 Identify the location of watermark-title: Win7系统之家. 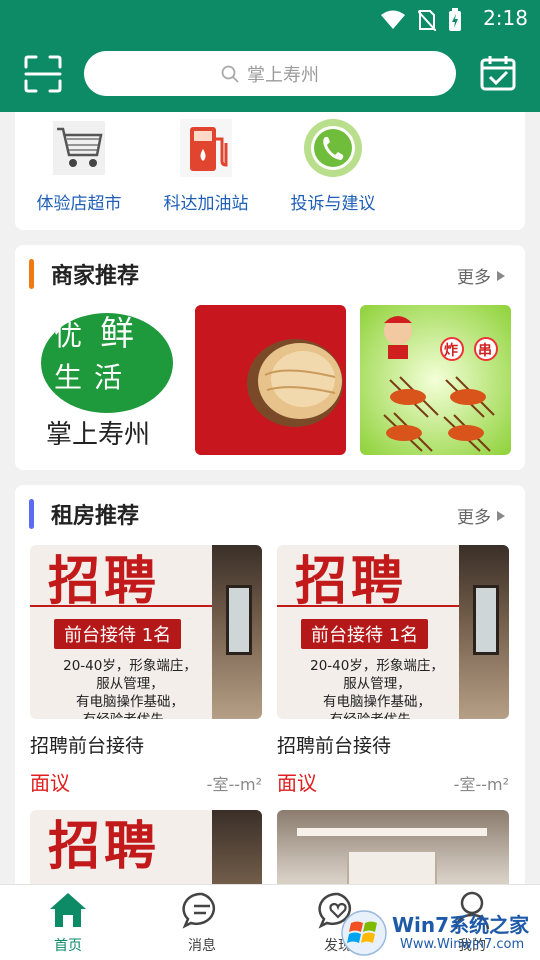
(461, 925).